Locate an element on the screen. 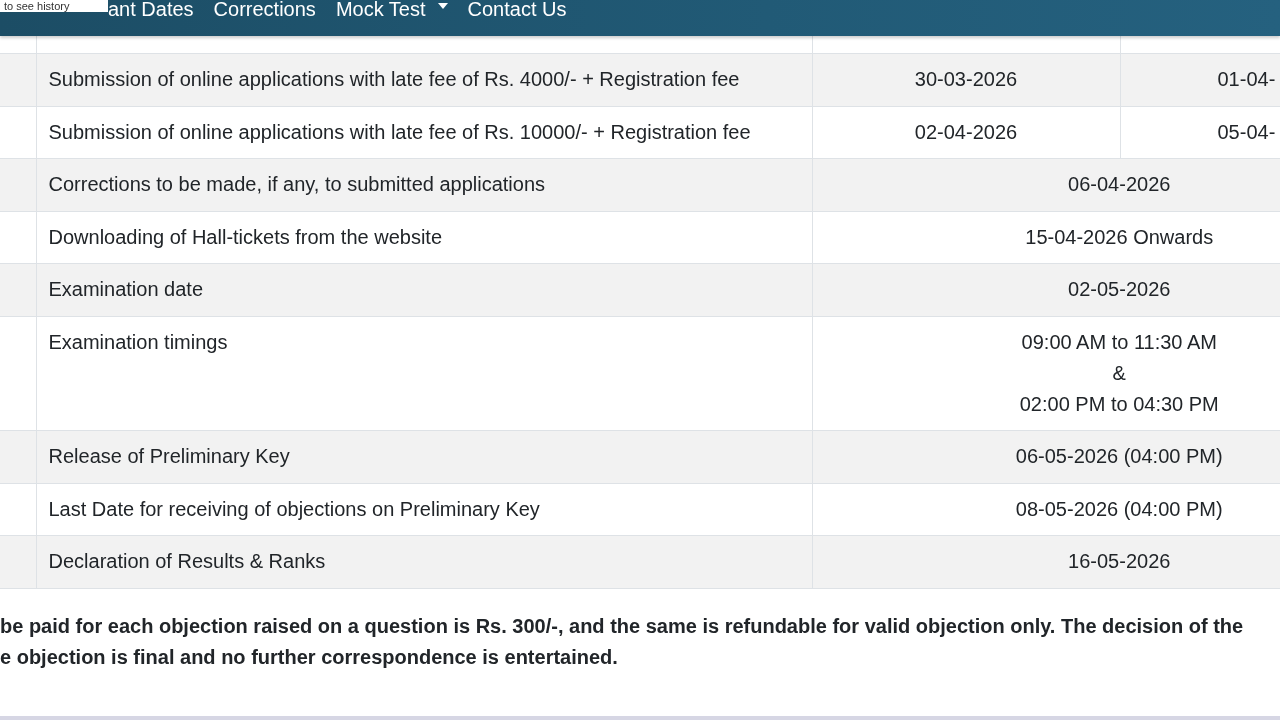 The width and height of the screenshot is (1280, 720). table-cell: Declaration of Results & Ranks is located at coordinates (424, 561).